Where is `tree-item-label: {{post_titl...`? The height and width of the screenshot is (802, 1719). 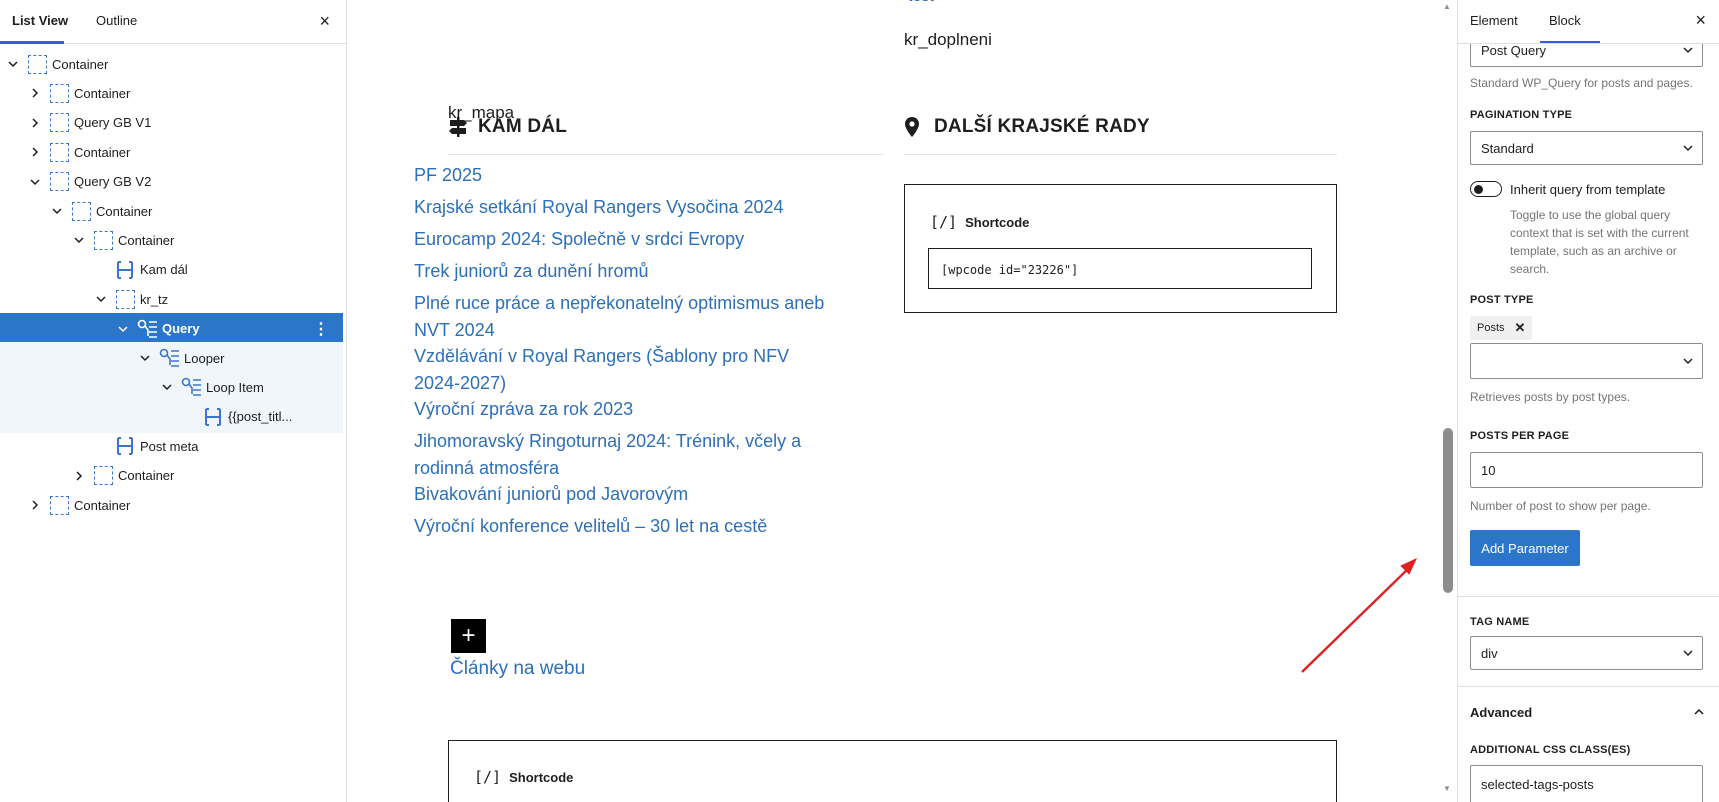
tree-item-label: {{post_titl... is located at coordinates (260, 417).